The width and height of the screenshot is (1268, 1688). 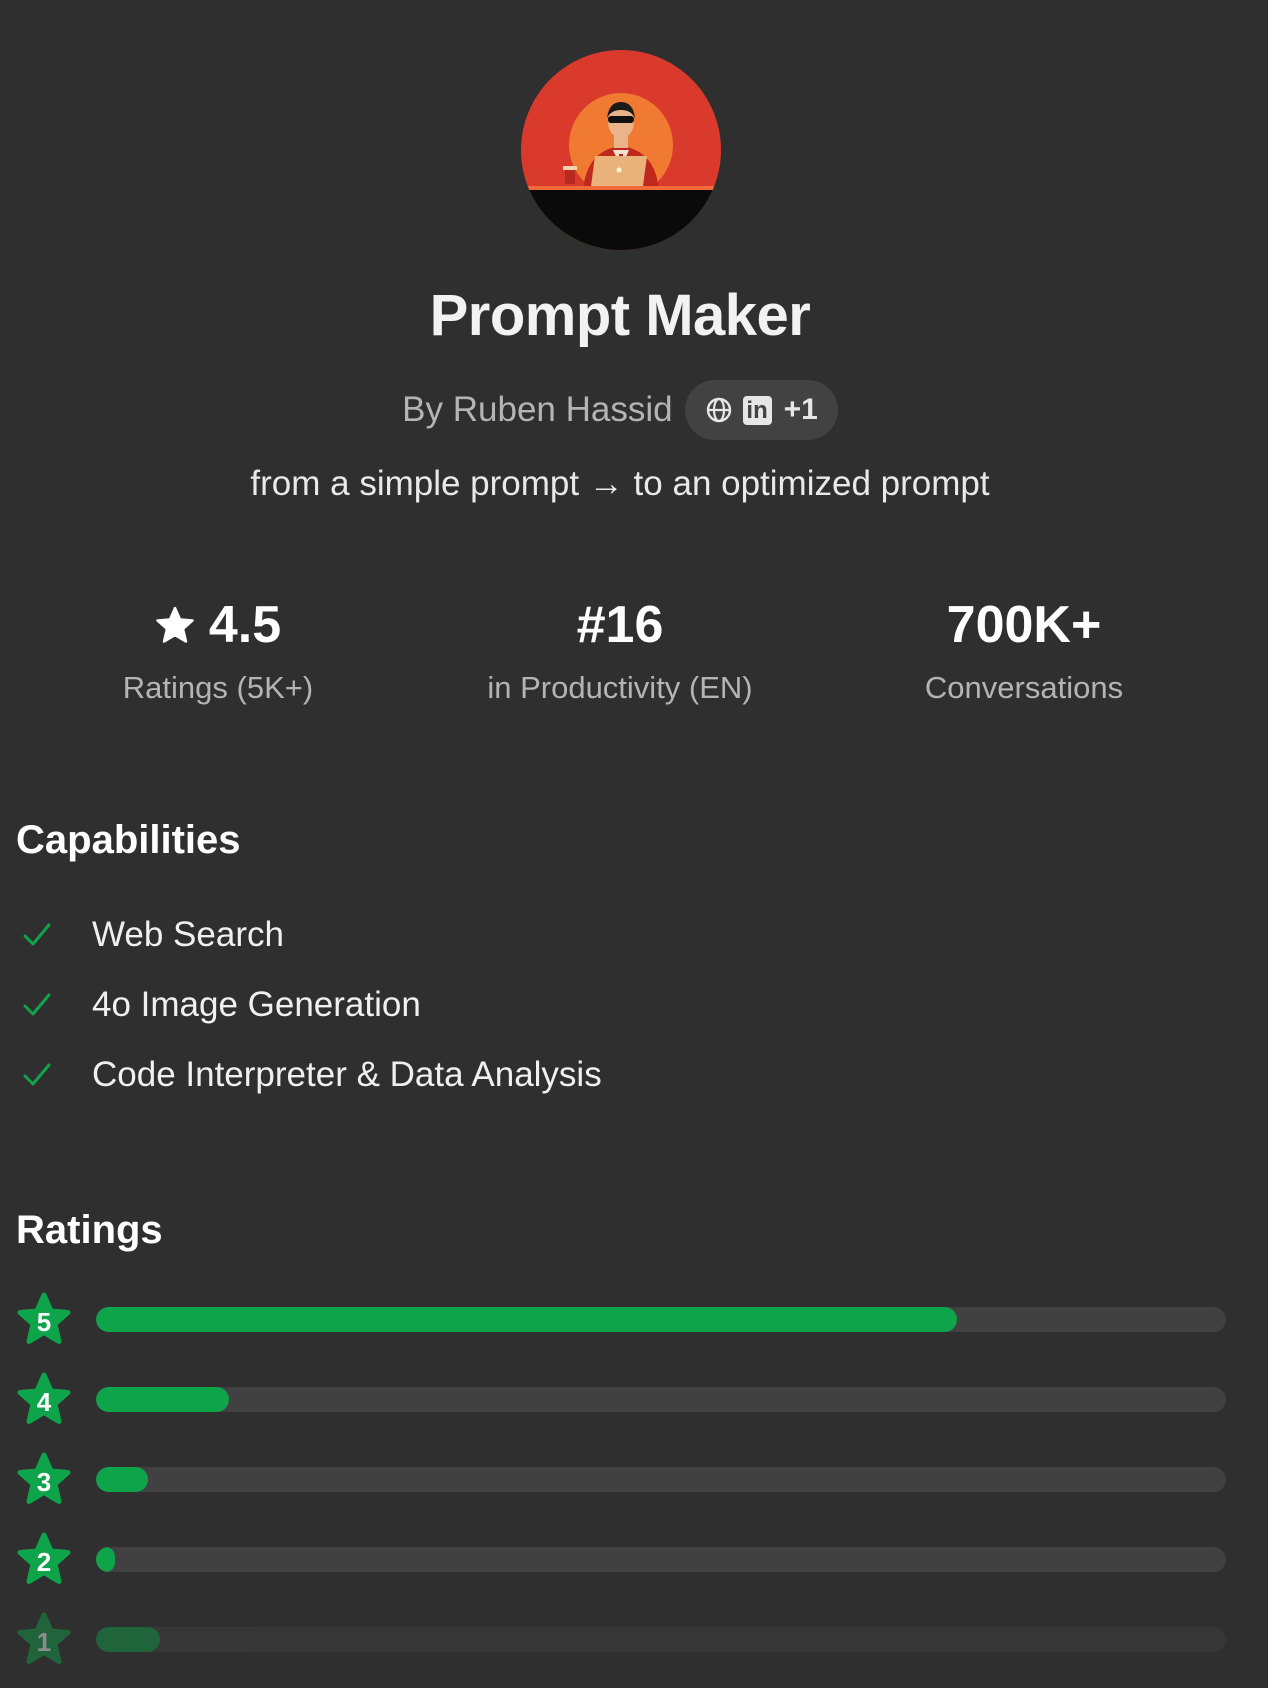 I want to click on star-badge-icon: 1, so click(x=44, y=1640).